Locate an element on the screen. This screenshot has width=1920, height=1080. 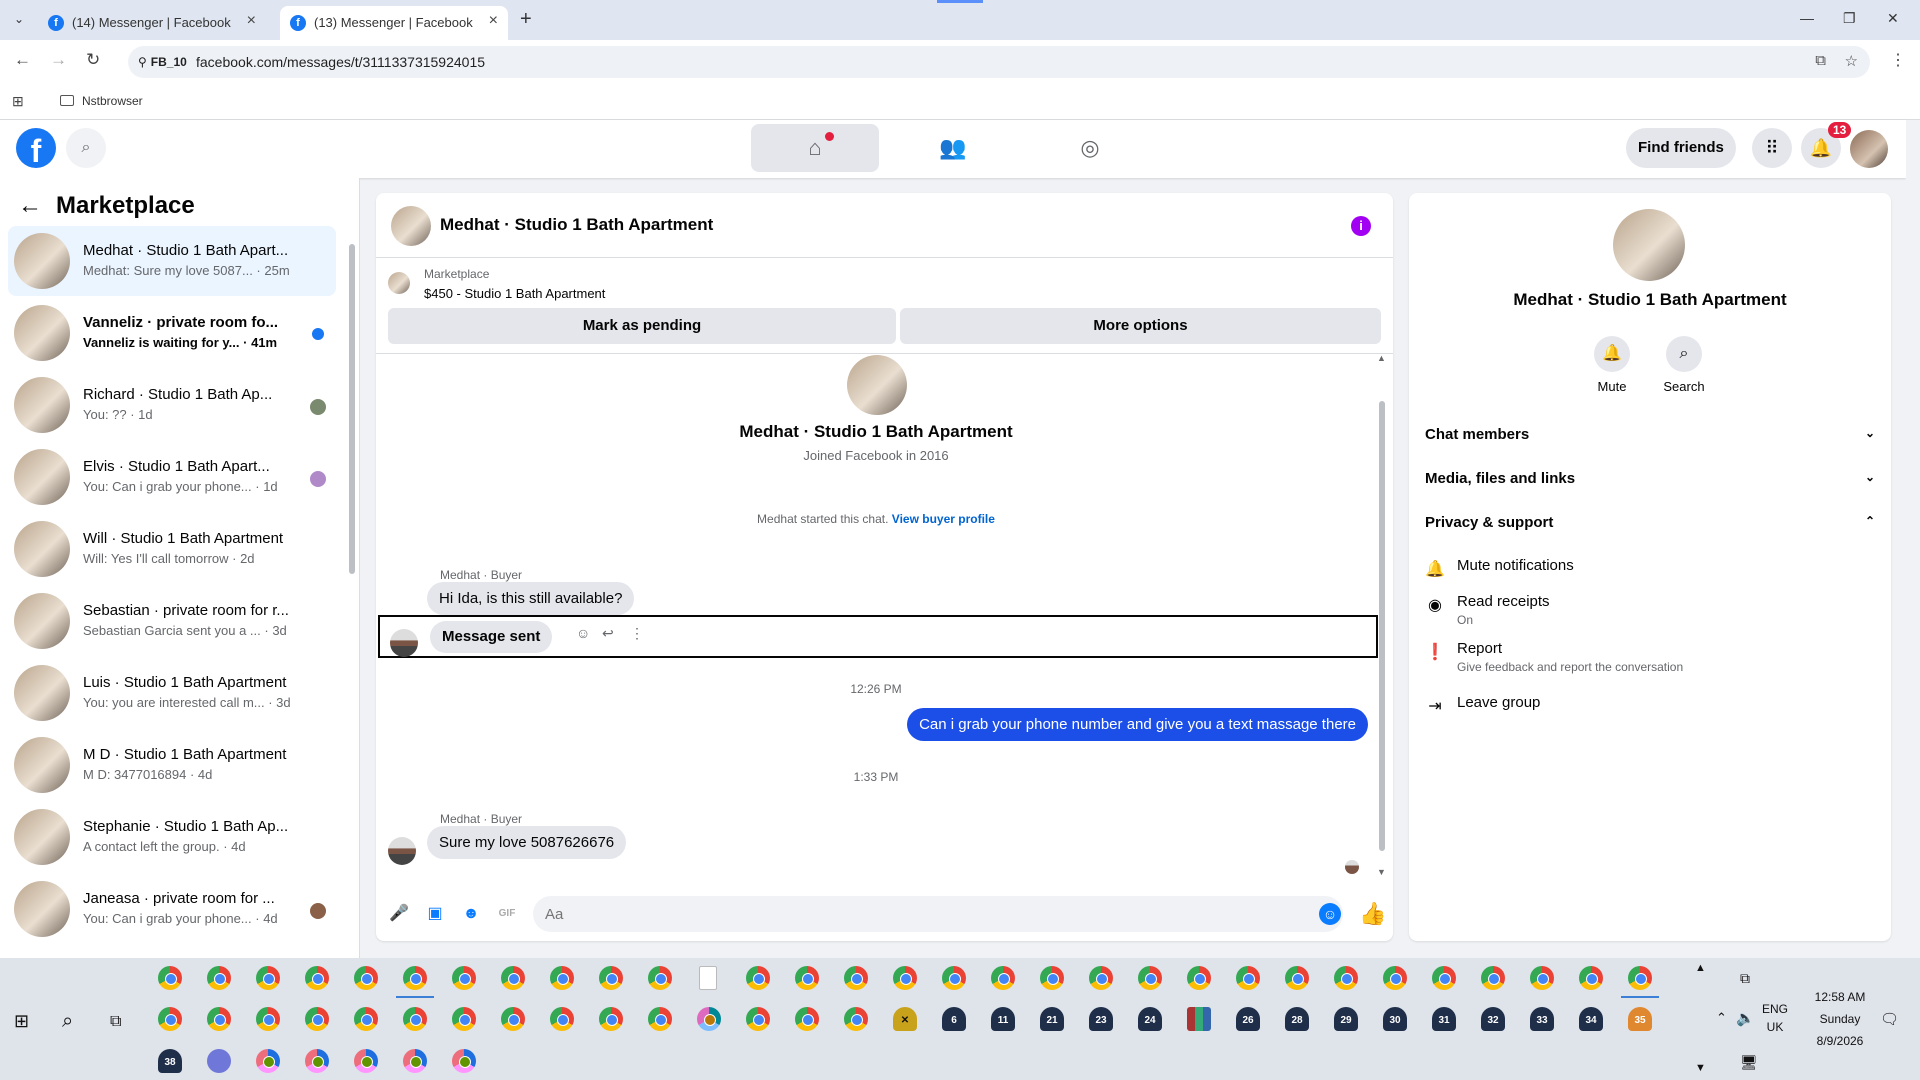
numbered-app-icon: ✕ is located at coordinates (905, 1019).